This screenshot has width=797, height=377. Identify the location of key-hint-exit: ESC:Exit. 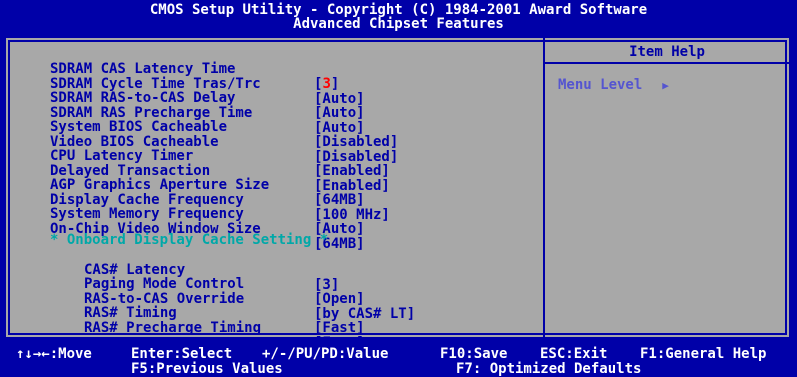
(574, 354).